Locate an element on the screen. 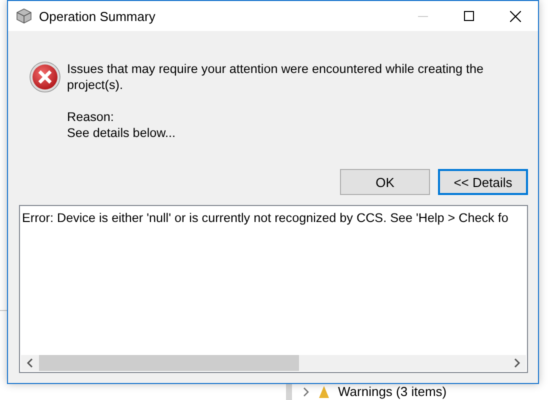  scroll-right-icon is located at coordinates (517, 363).